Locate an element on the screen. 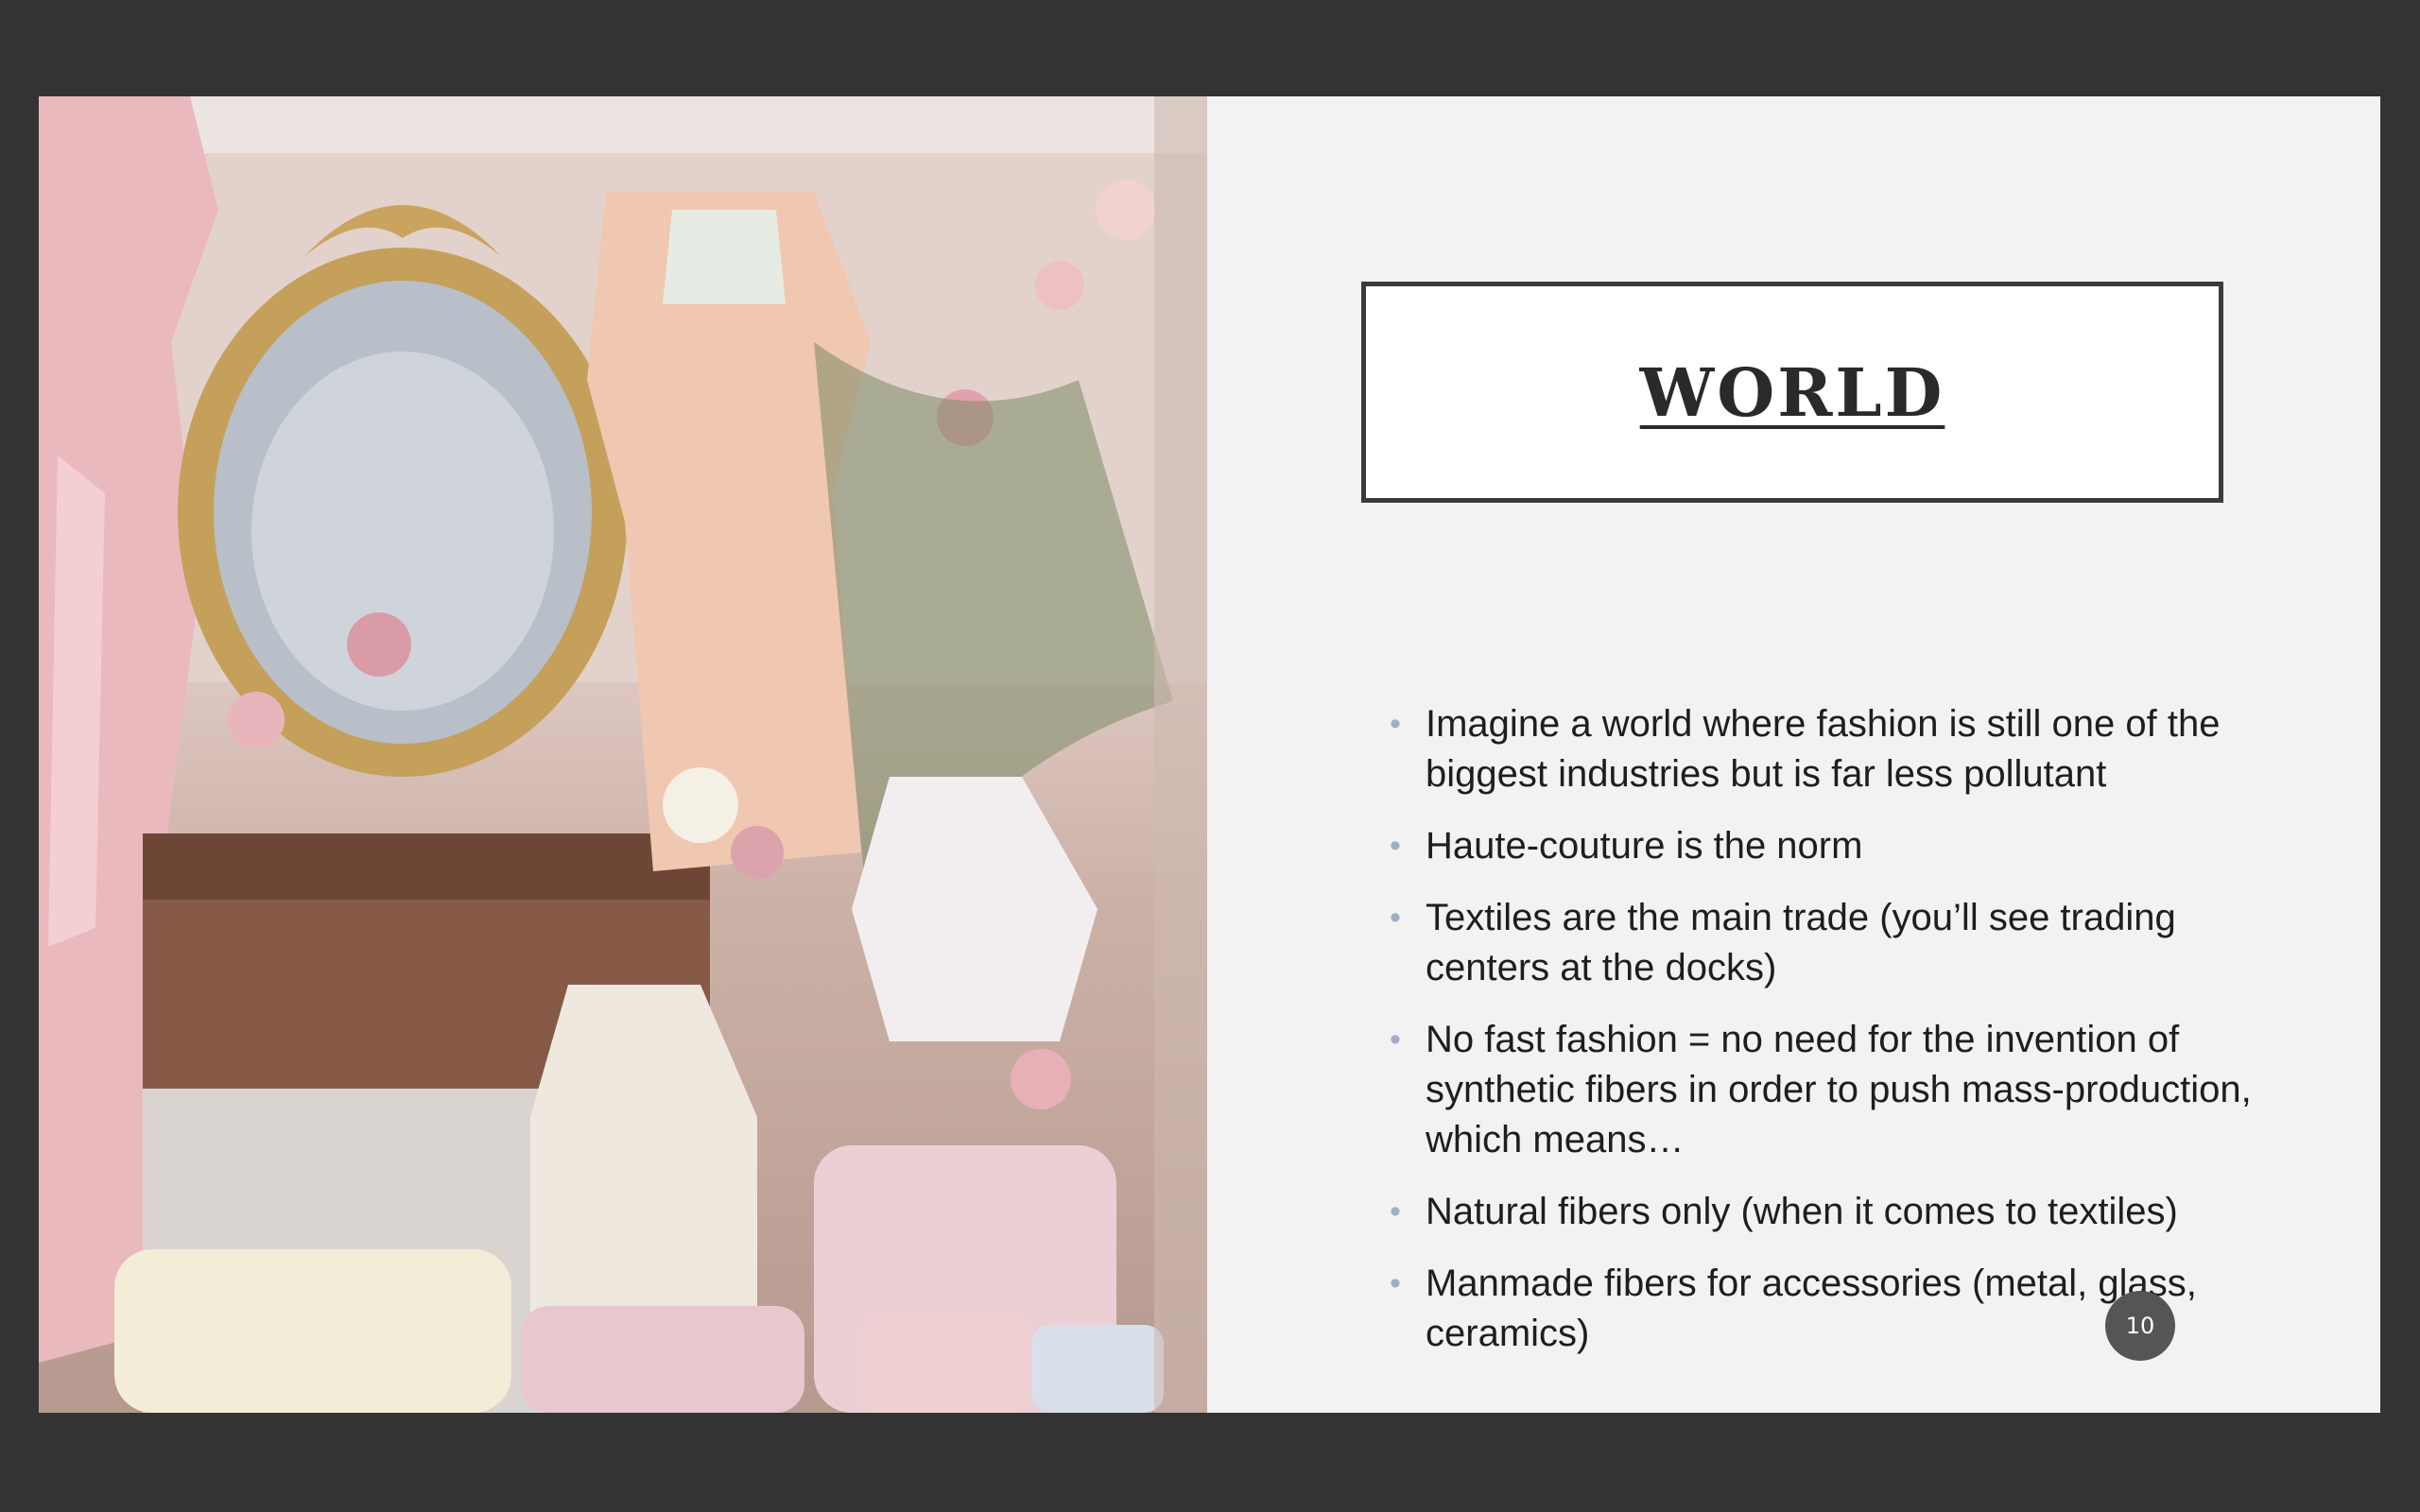 The width and height of the screenshot is (2420, 1512). slide-title: WORLD is located at coordinates (1792, 392).